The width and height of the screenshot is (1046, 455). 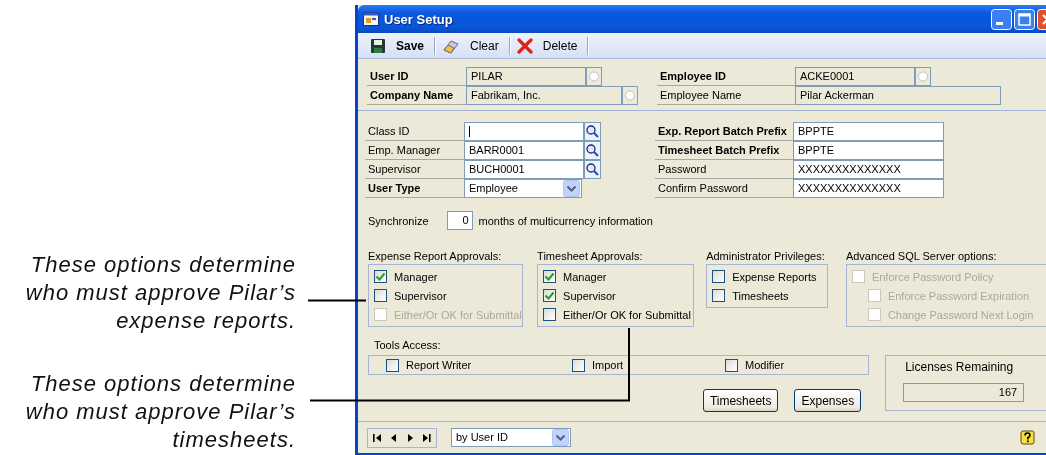 What do you see at coordinates (740, 400) in the screenshot?
I see `push-button: Timesheets` at bounding box center [740, 400].